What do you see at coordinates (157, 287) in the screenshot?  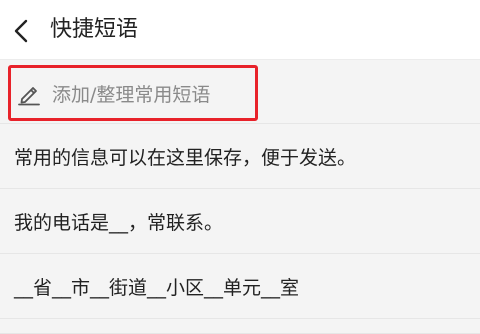 I see `phrase-text: __省__市__街道__小区__单元__室` at bounding box center [157, 287].